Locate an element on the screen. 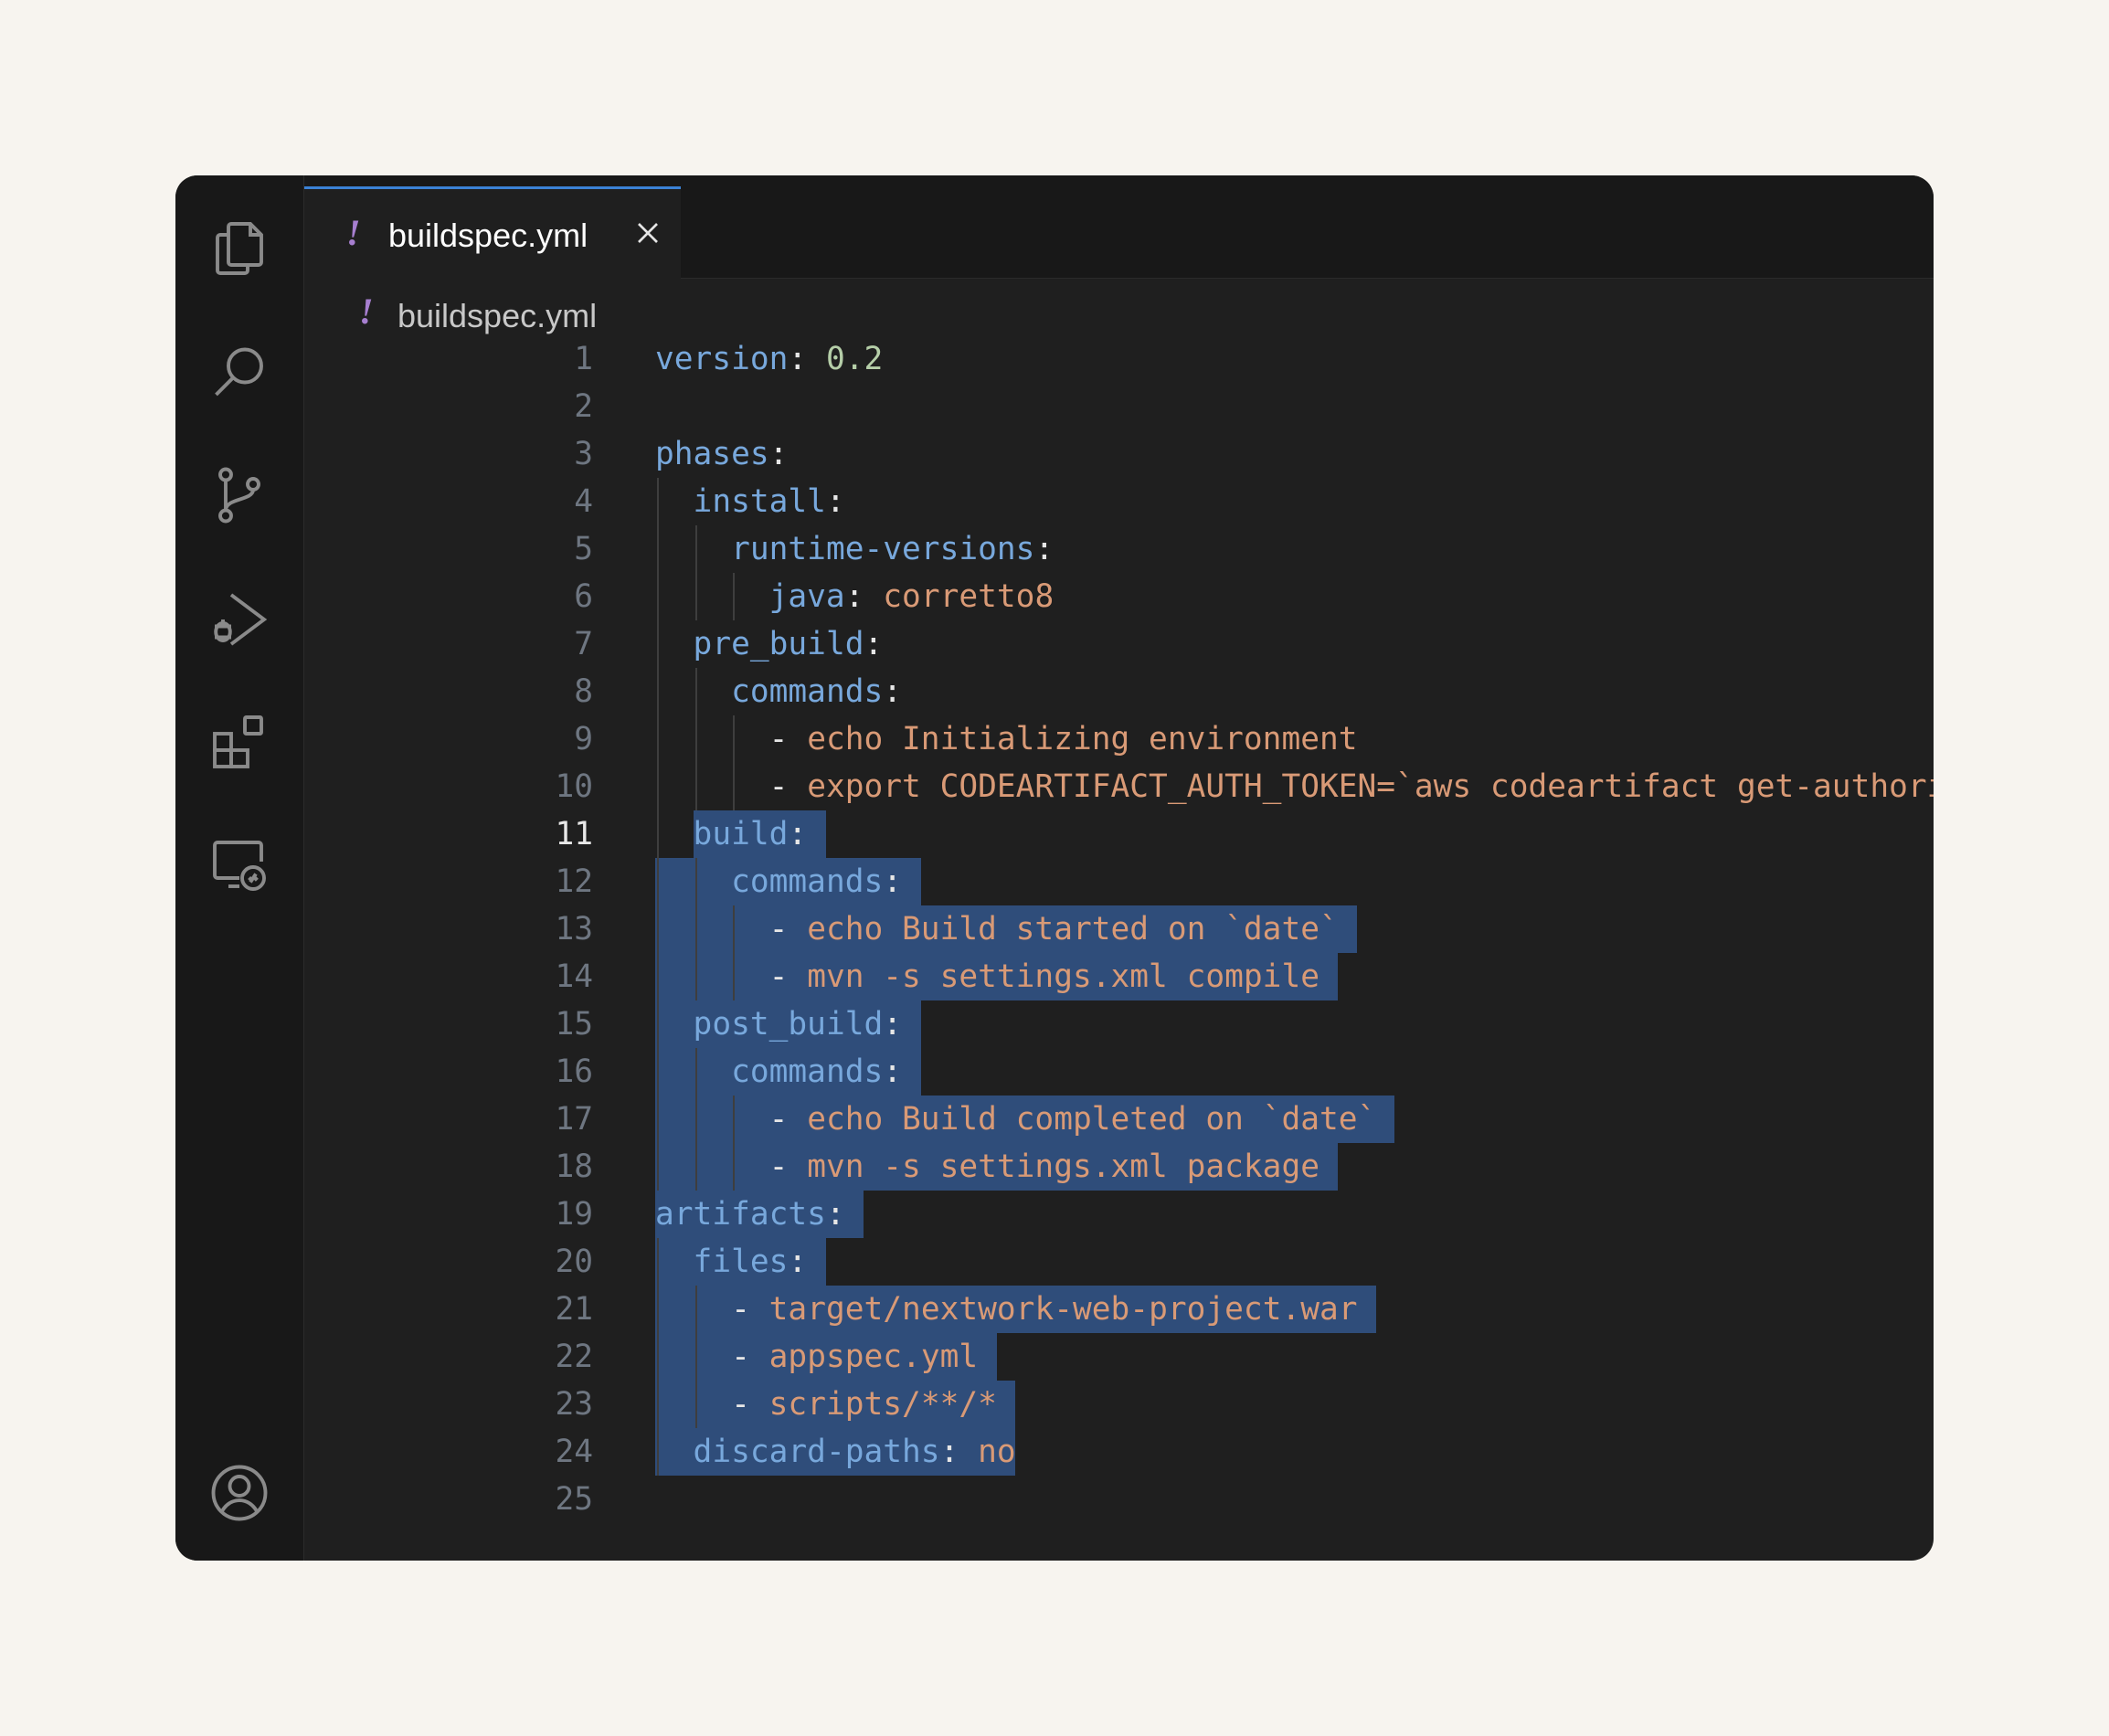 The height and width of the screenshot is (1736, 2109). code-text: post_build: is located at coordinates (798, 1024).